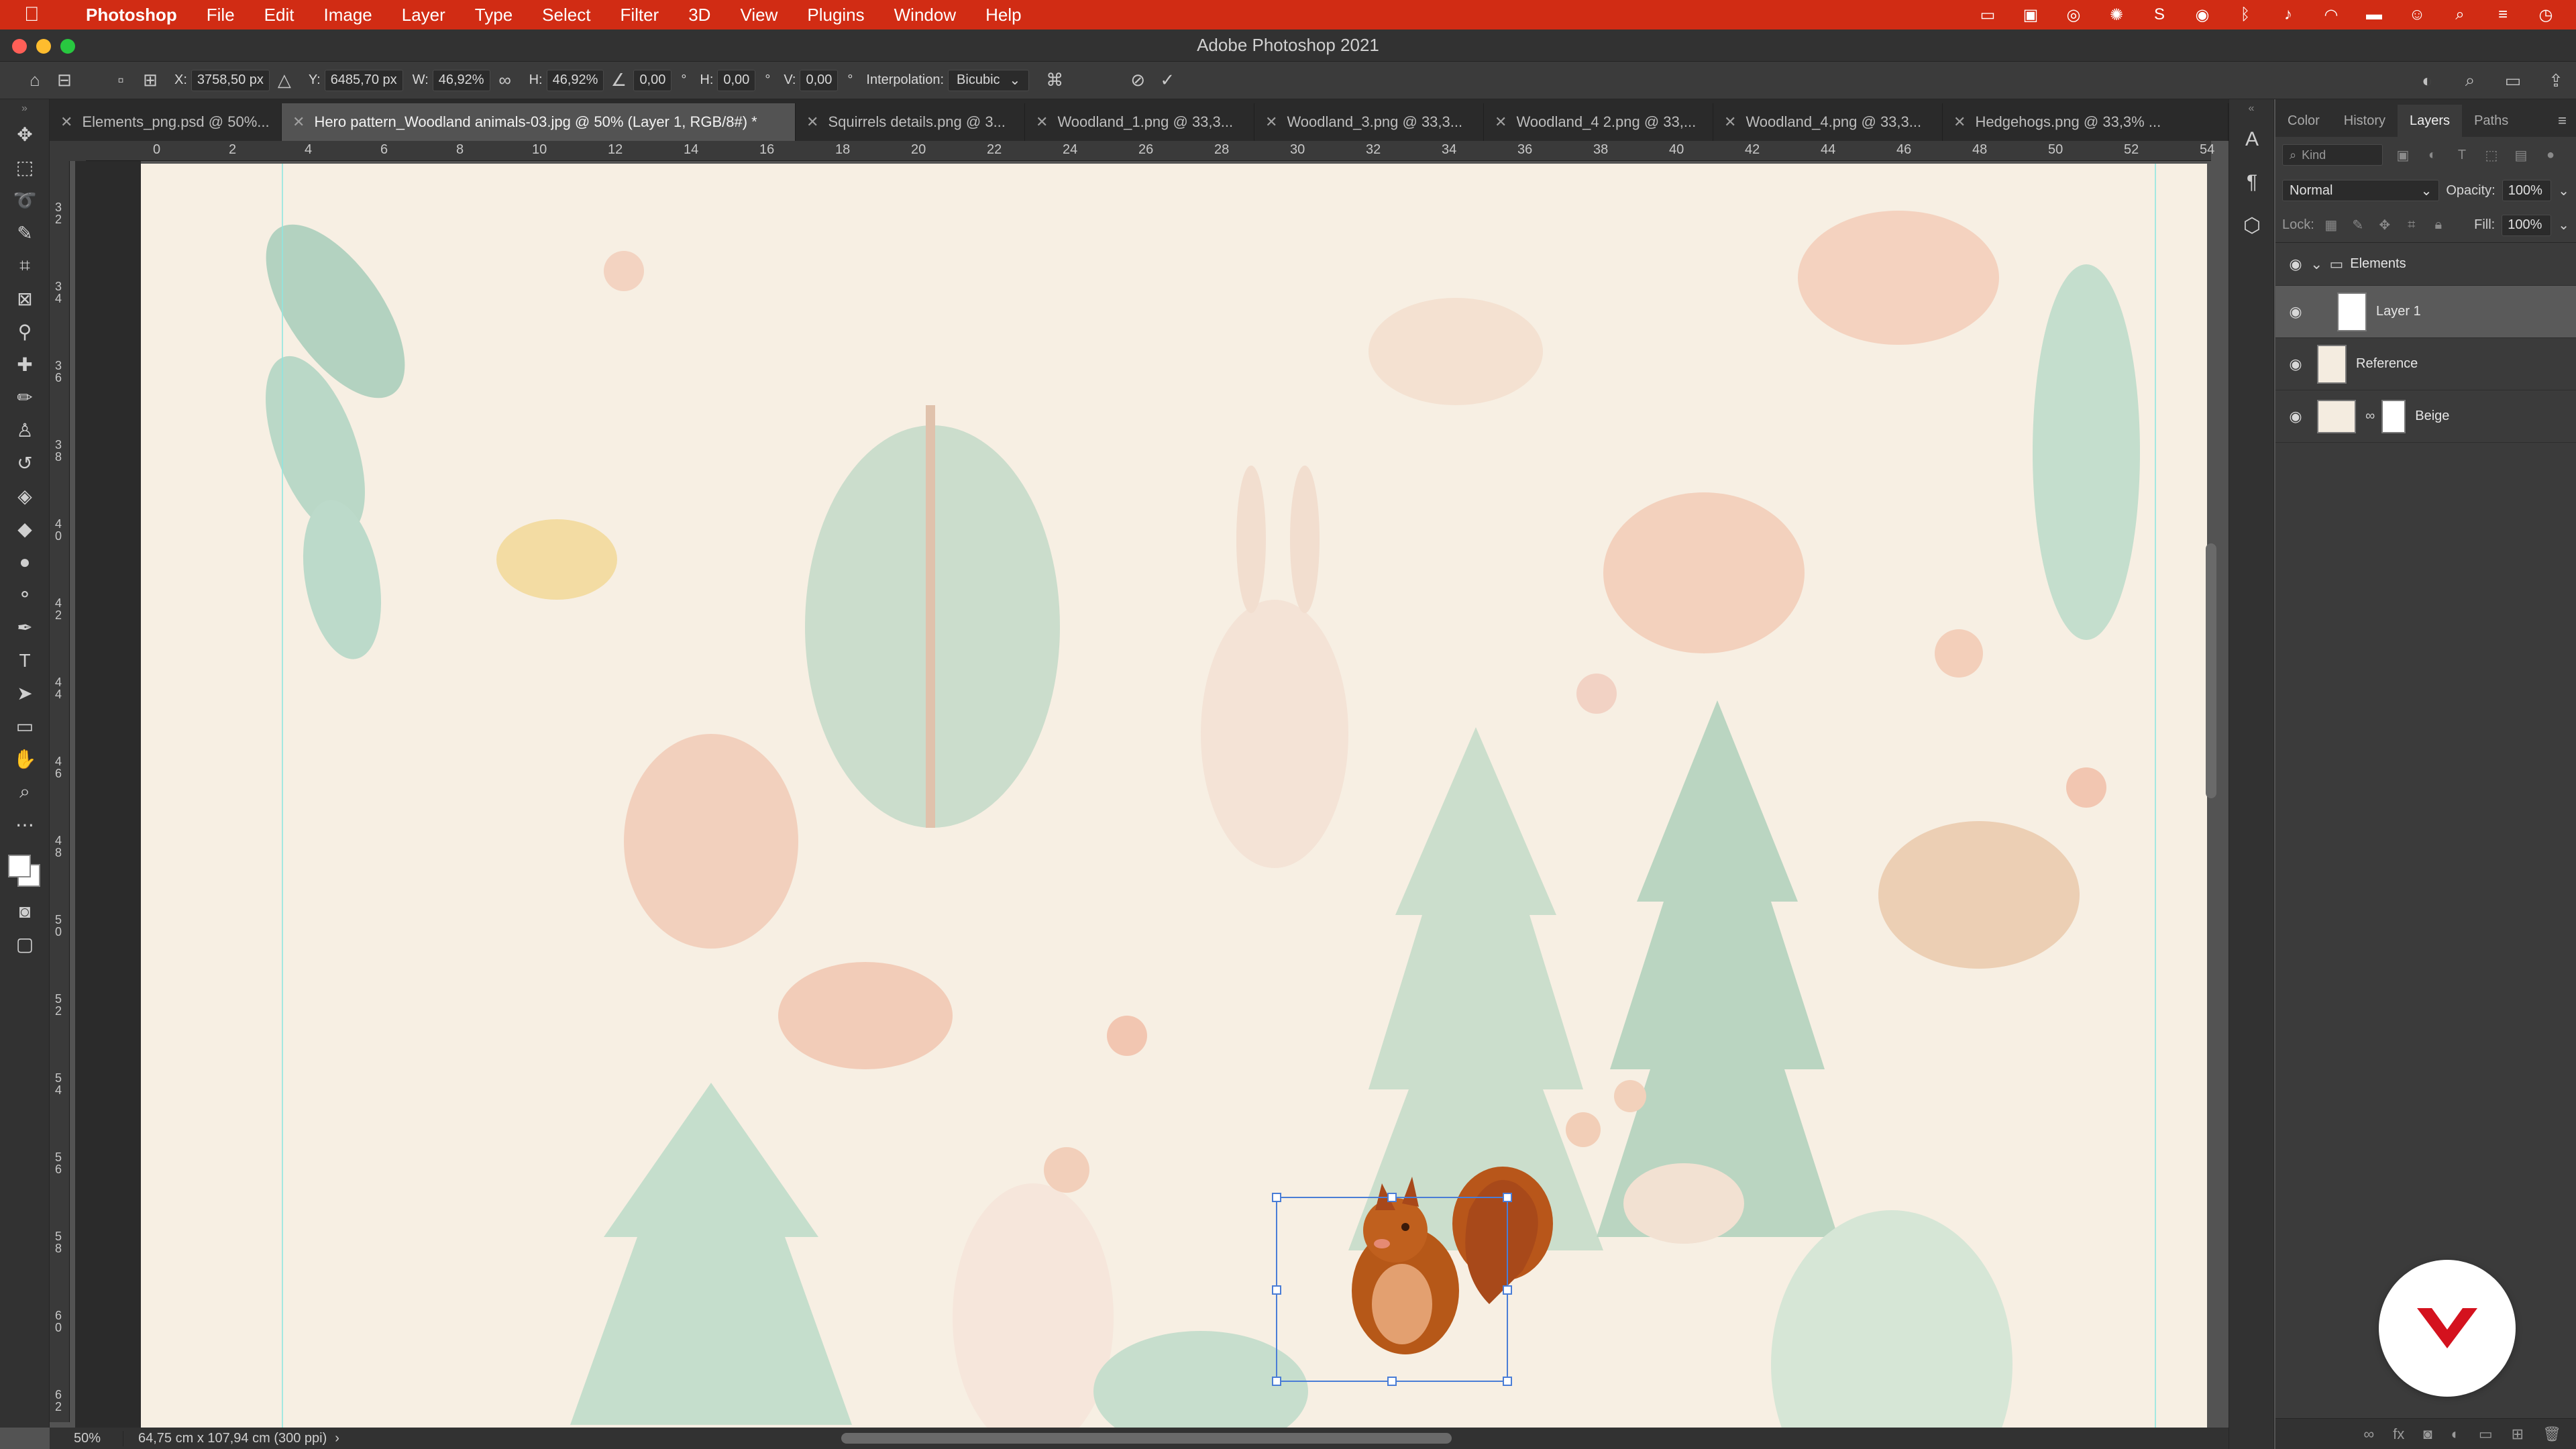 The height and width of the screenshot is (1449, 2576). I want to click on bluetooth-icon: ᛒ, so click(2245, 15).